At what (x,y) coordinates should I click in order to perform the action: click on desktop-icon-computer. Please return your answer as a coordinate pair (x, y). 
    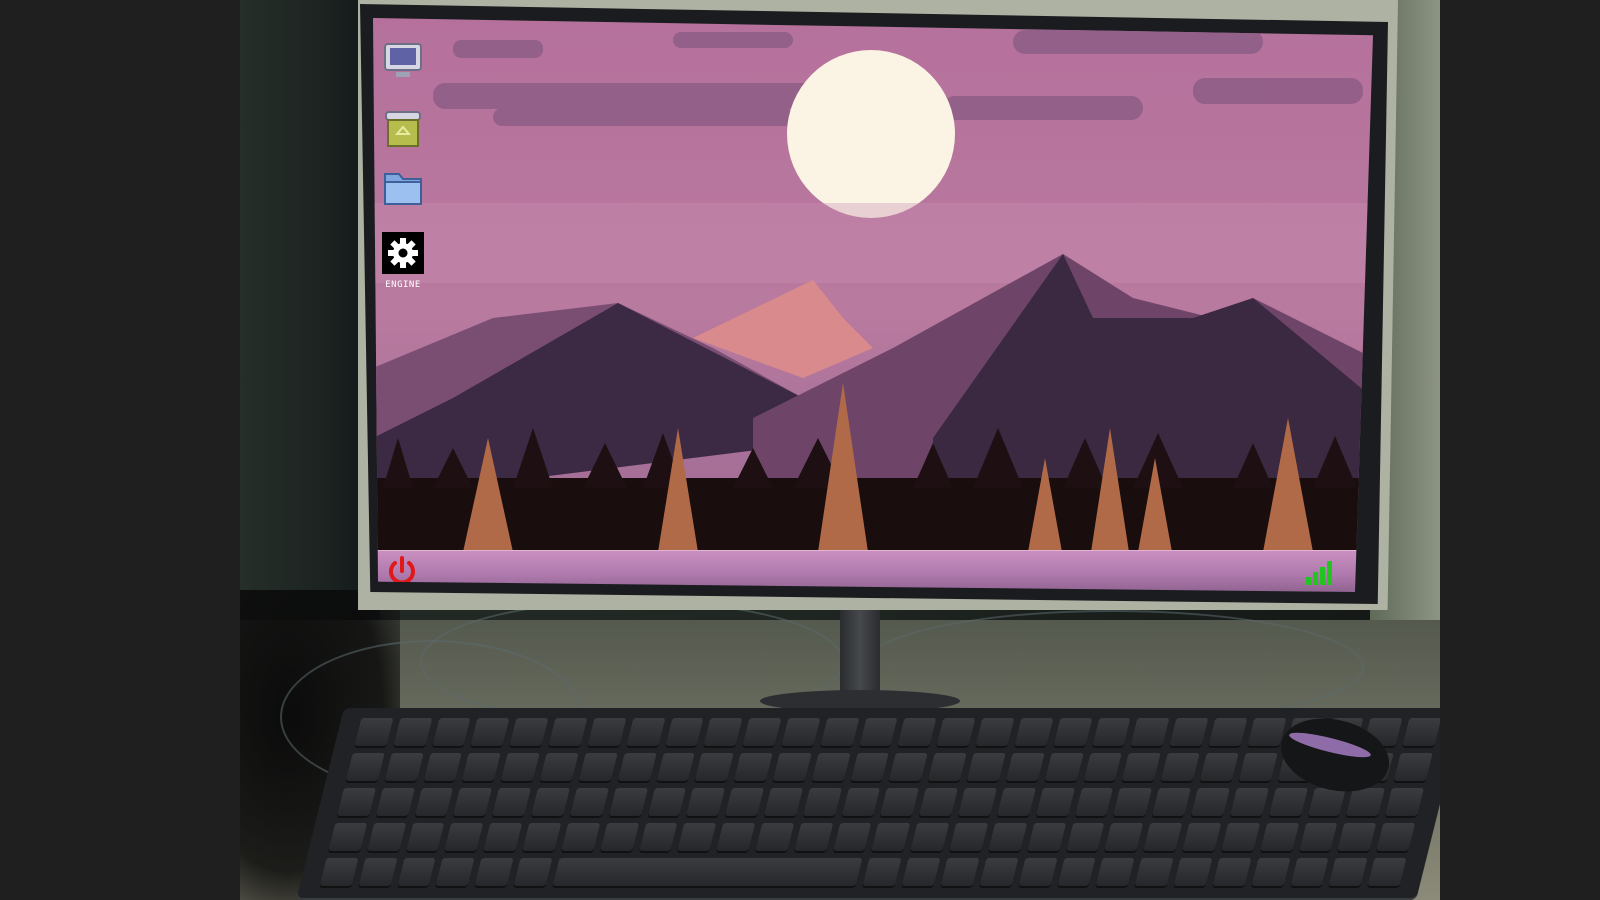
    Looking at the image, I should click on (403, 61).